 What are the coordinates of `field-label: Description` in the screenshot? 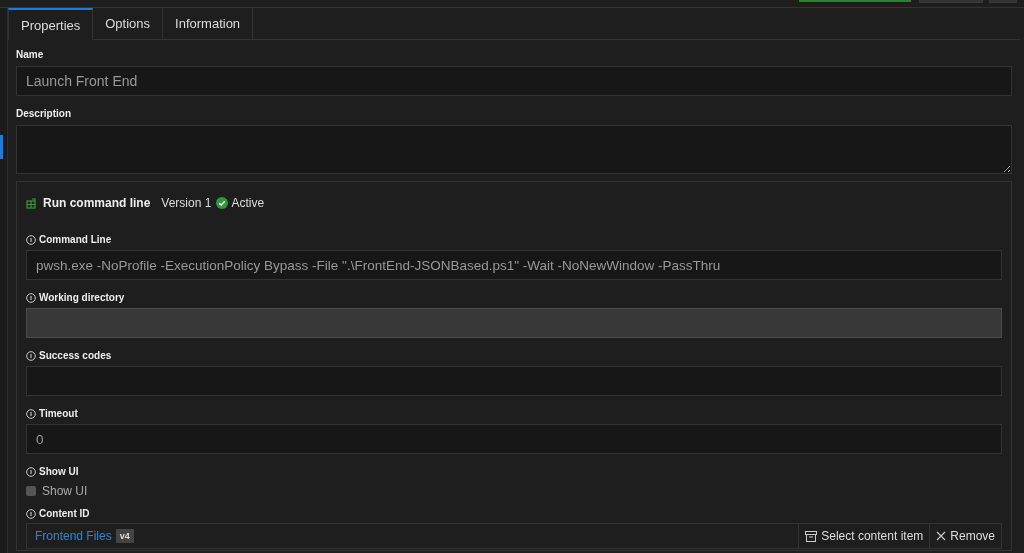 It's located at (43, 113).